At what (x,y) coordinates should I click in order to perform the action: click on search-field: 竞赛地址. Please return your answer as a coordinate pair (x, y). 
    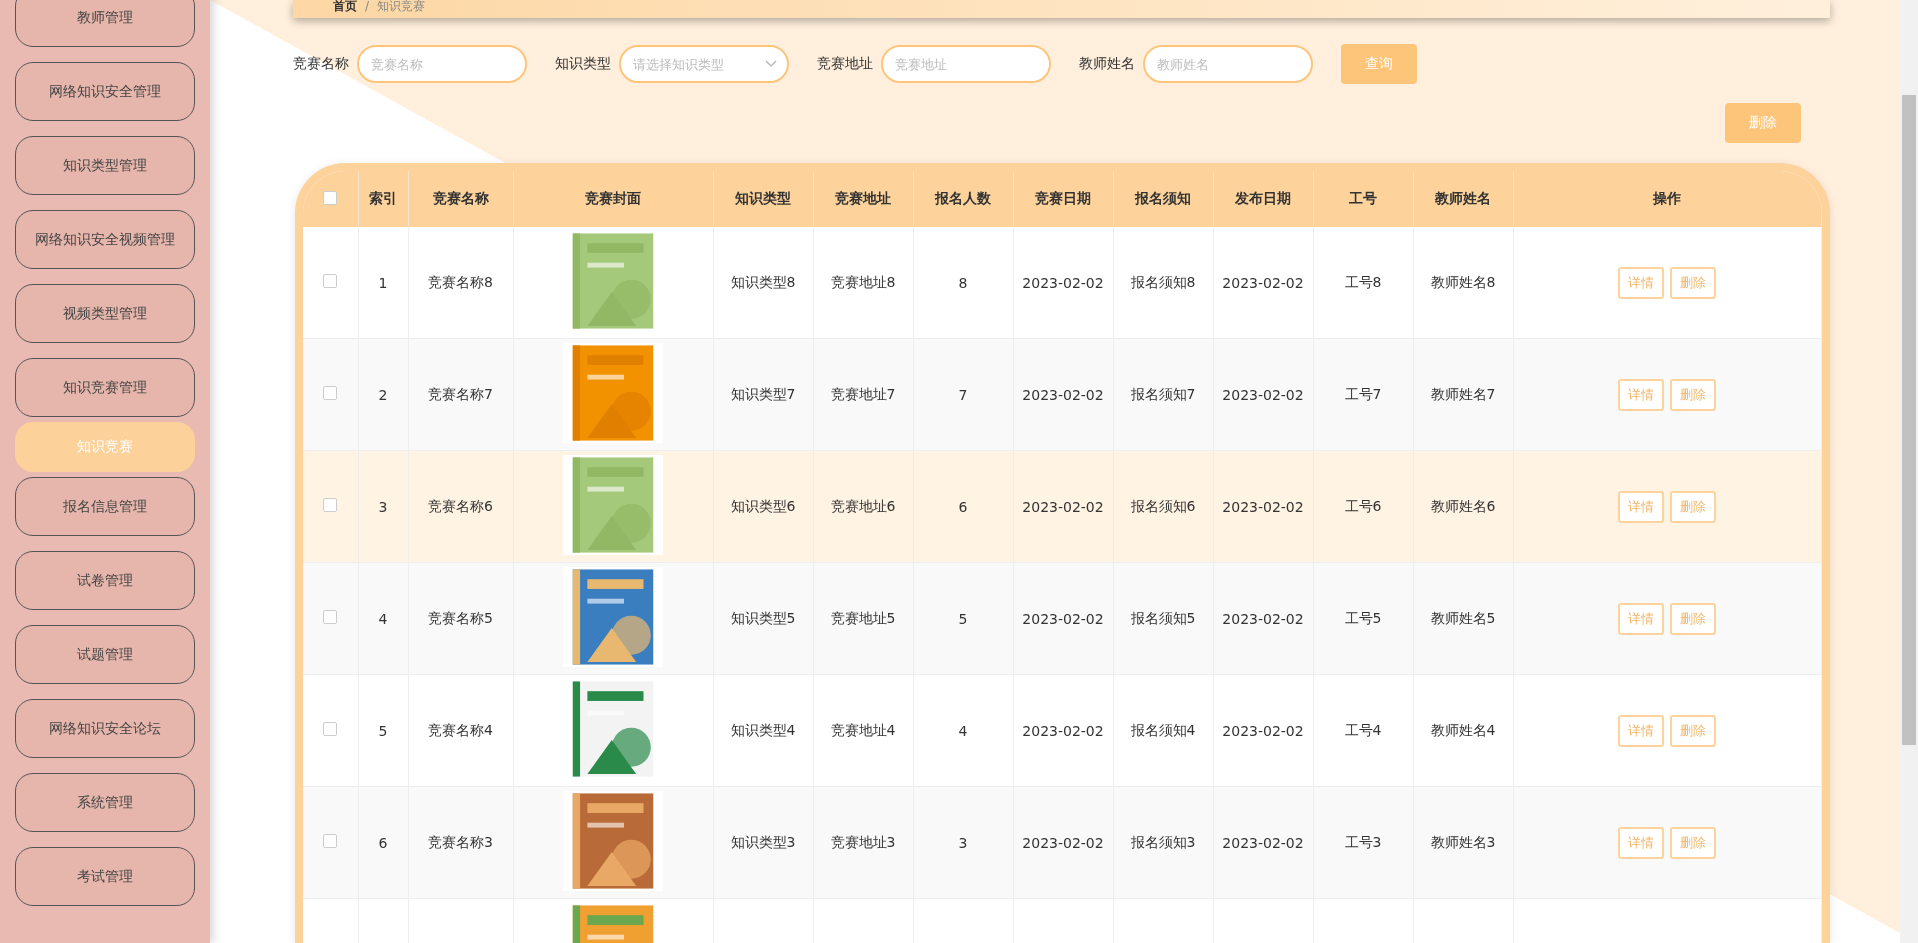
    Looking at the image, I should click on (966, 64).